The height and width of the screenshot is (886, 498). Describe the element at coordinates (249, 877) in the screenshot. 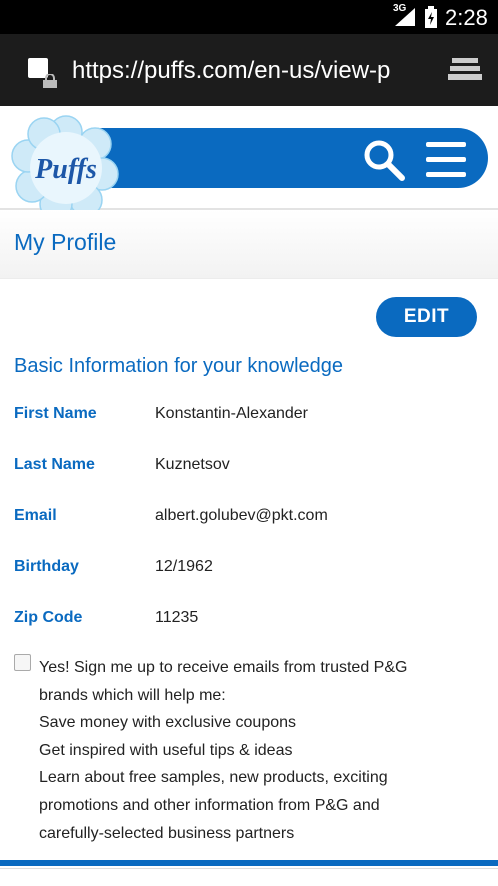

I see `footer` at that location.